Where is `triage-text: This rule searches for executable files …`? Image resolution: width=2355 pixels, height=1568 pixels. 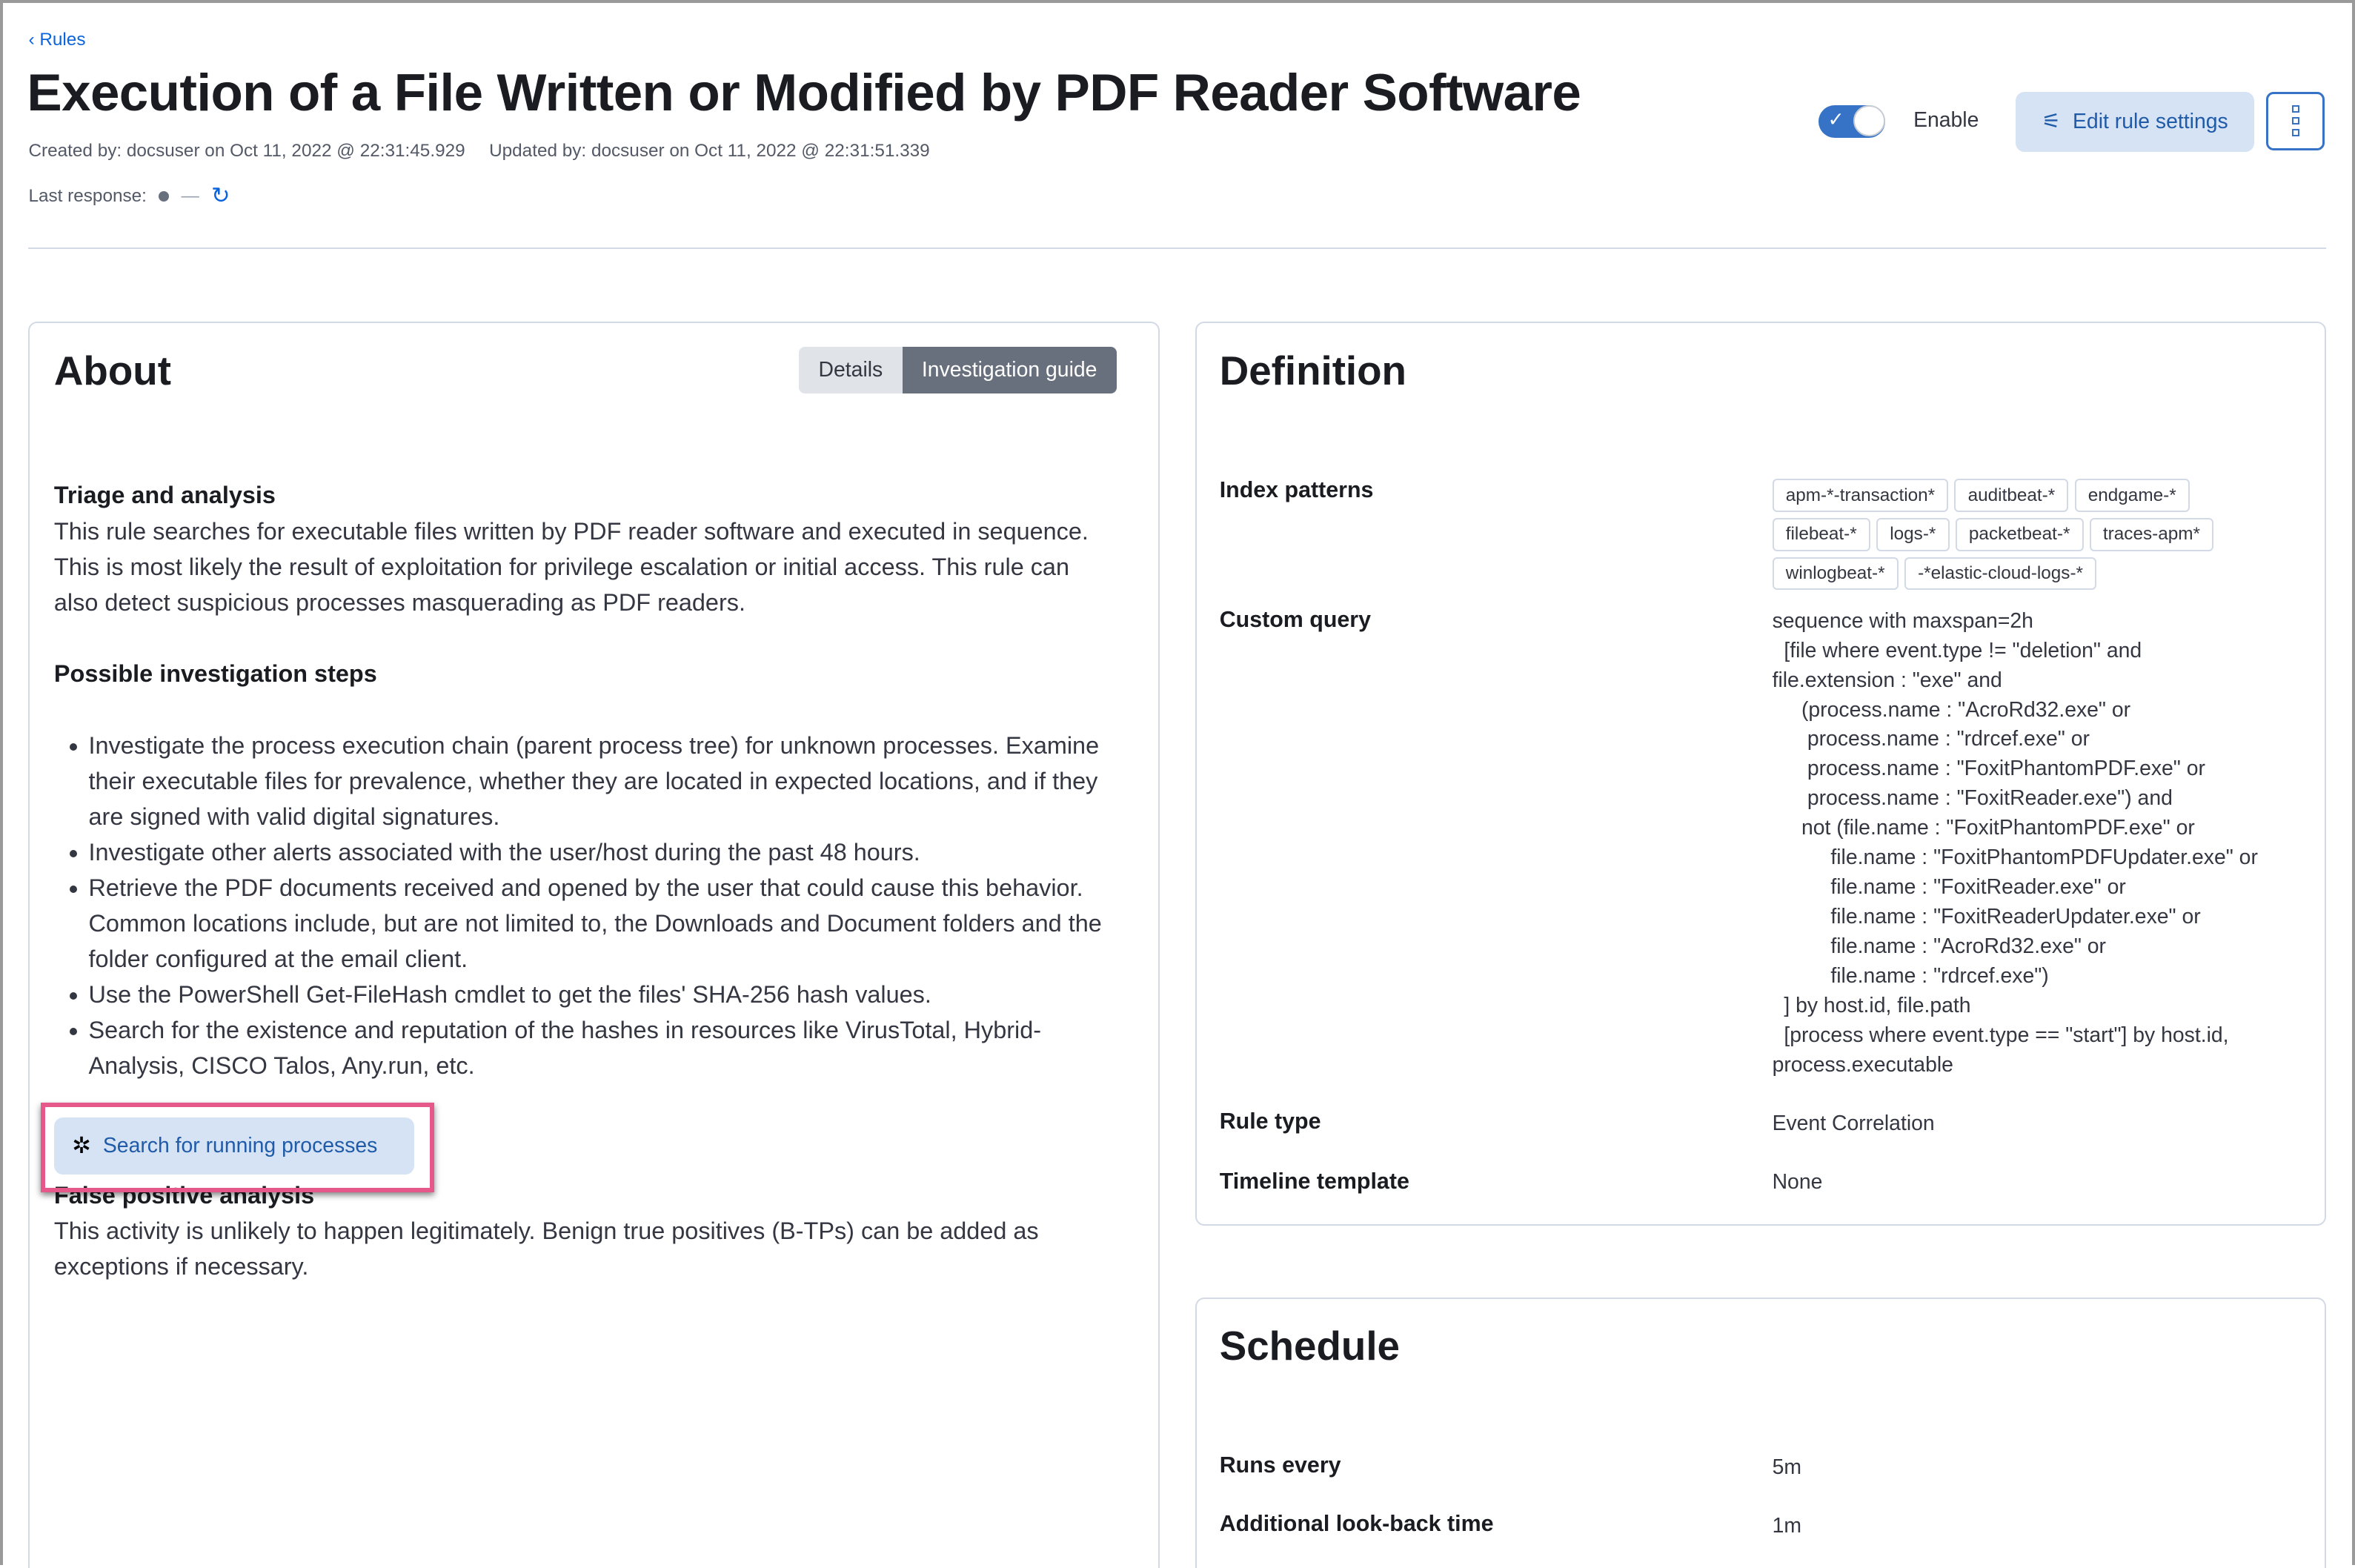
triage-text: This rule searches for executable files … is located at coordinates (571, 566).